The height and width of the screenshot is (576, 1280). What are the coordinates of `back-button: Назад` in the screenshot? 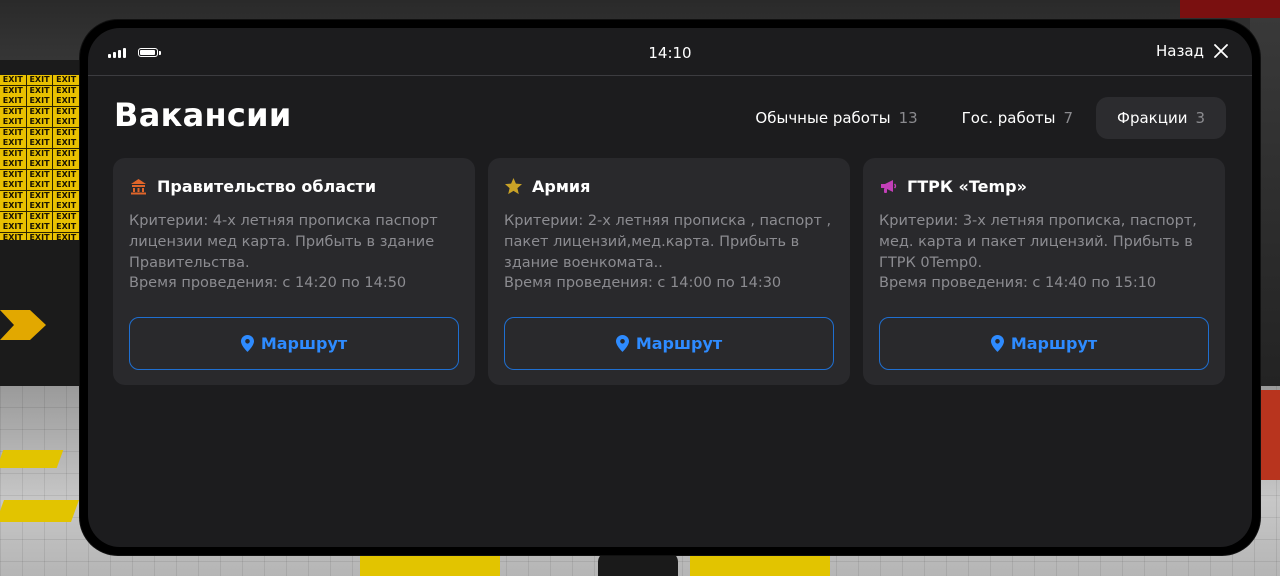 It's located at (1192, 51).